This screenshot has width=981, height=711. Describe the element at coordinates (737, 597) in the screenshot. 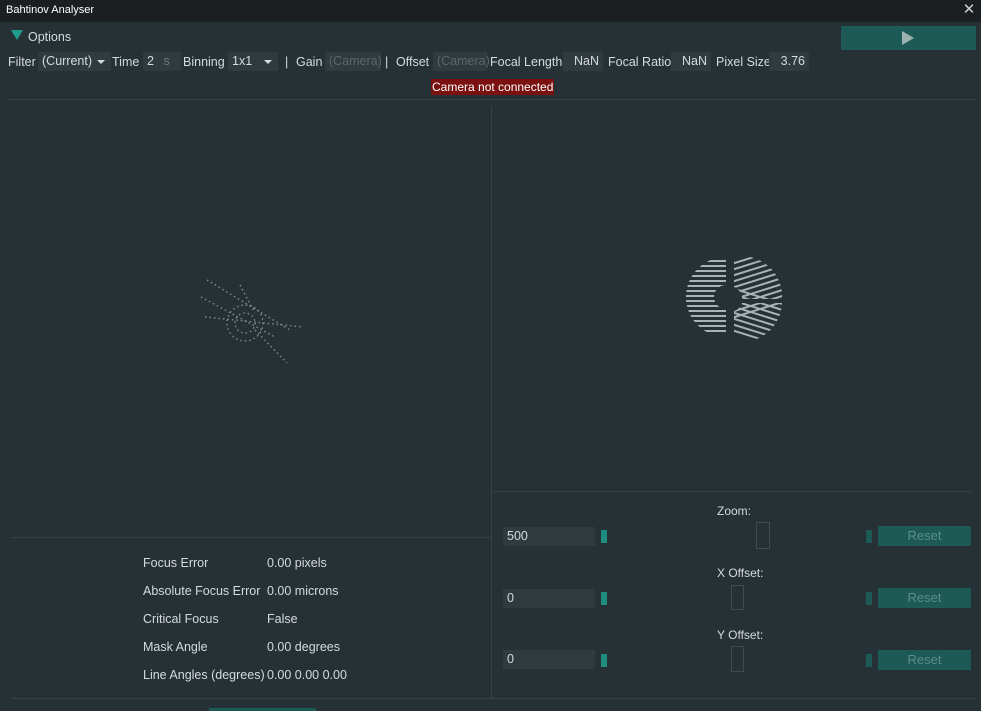

I see `x-offset-knob` at that location.